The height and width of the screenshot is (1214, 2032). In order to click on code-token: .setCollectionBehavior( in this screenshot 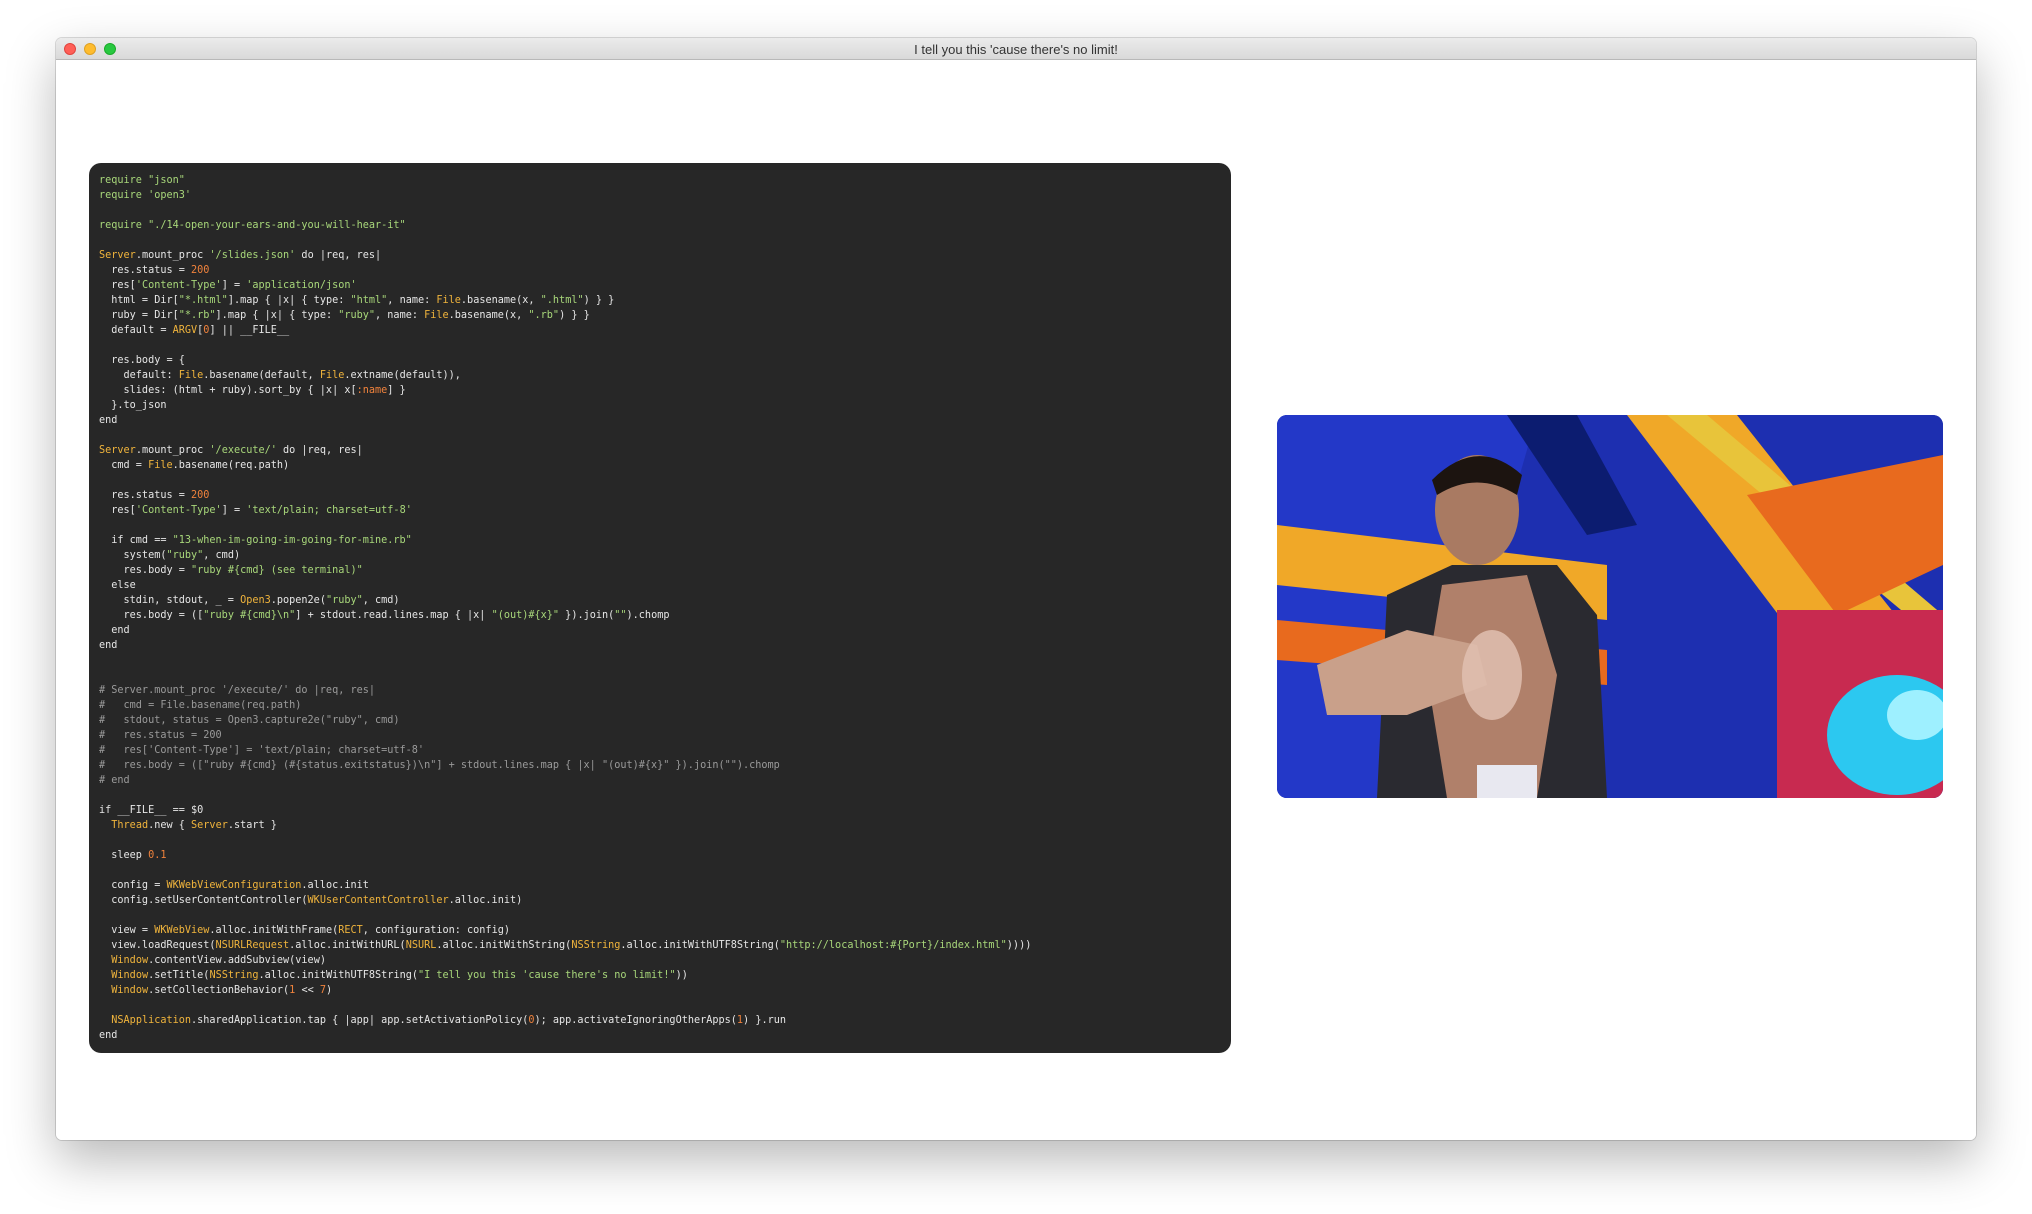, I will do `click(219, 990)`.